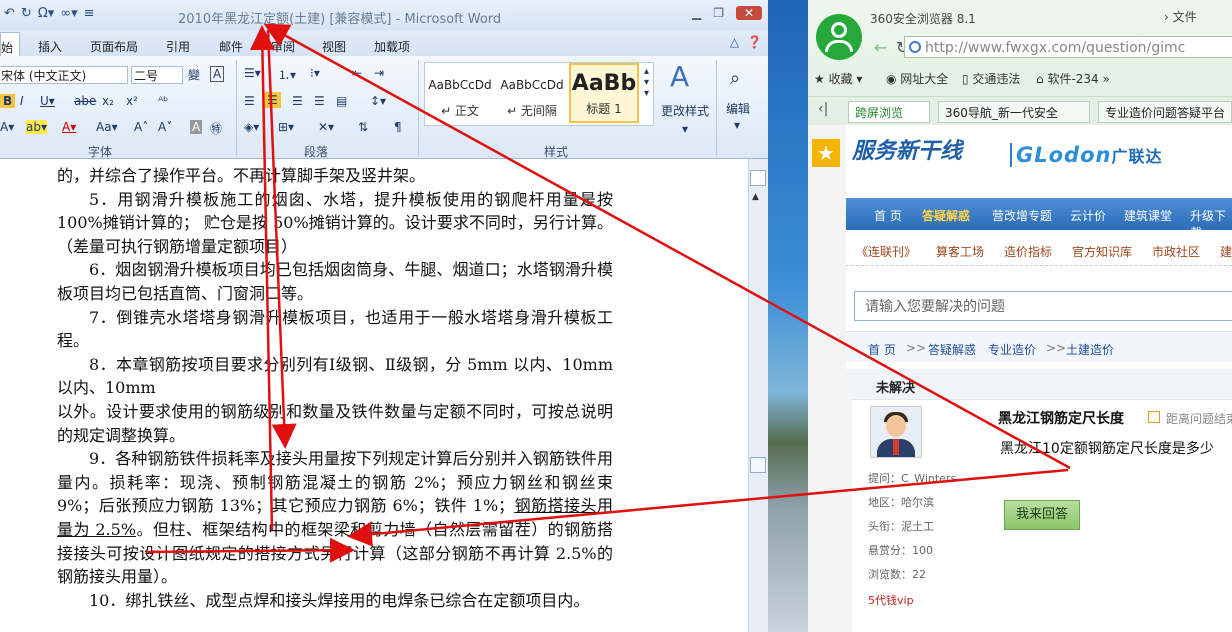 The height and width of the screenshot is (632, 1232). Describe the element at coordinates (8, 101) in the screenshot. I see `bold-icon: B` at that location.